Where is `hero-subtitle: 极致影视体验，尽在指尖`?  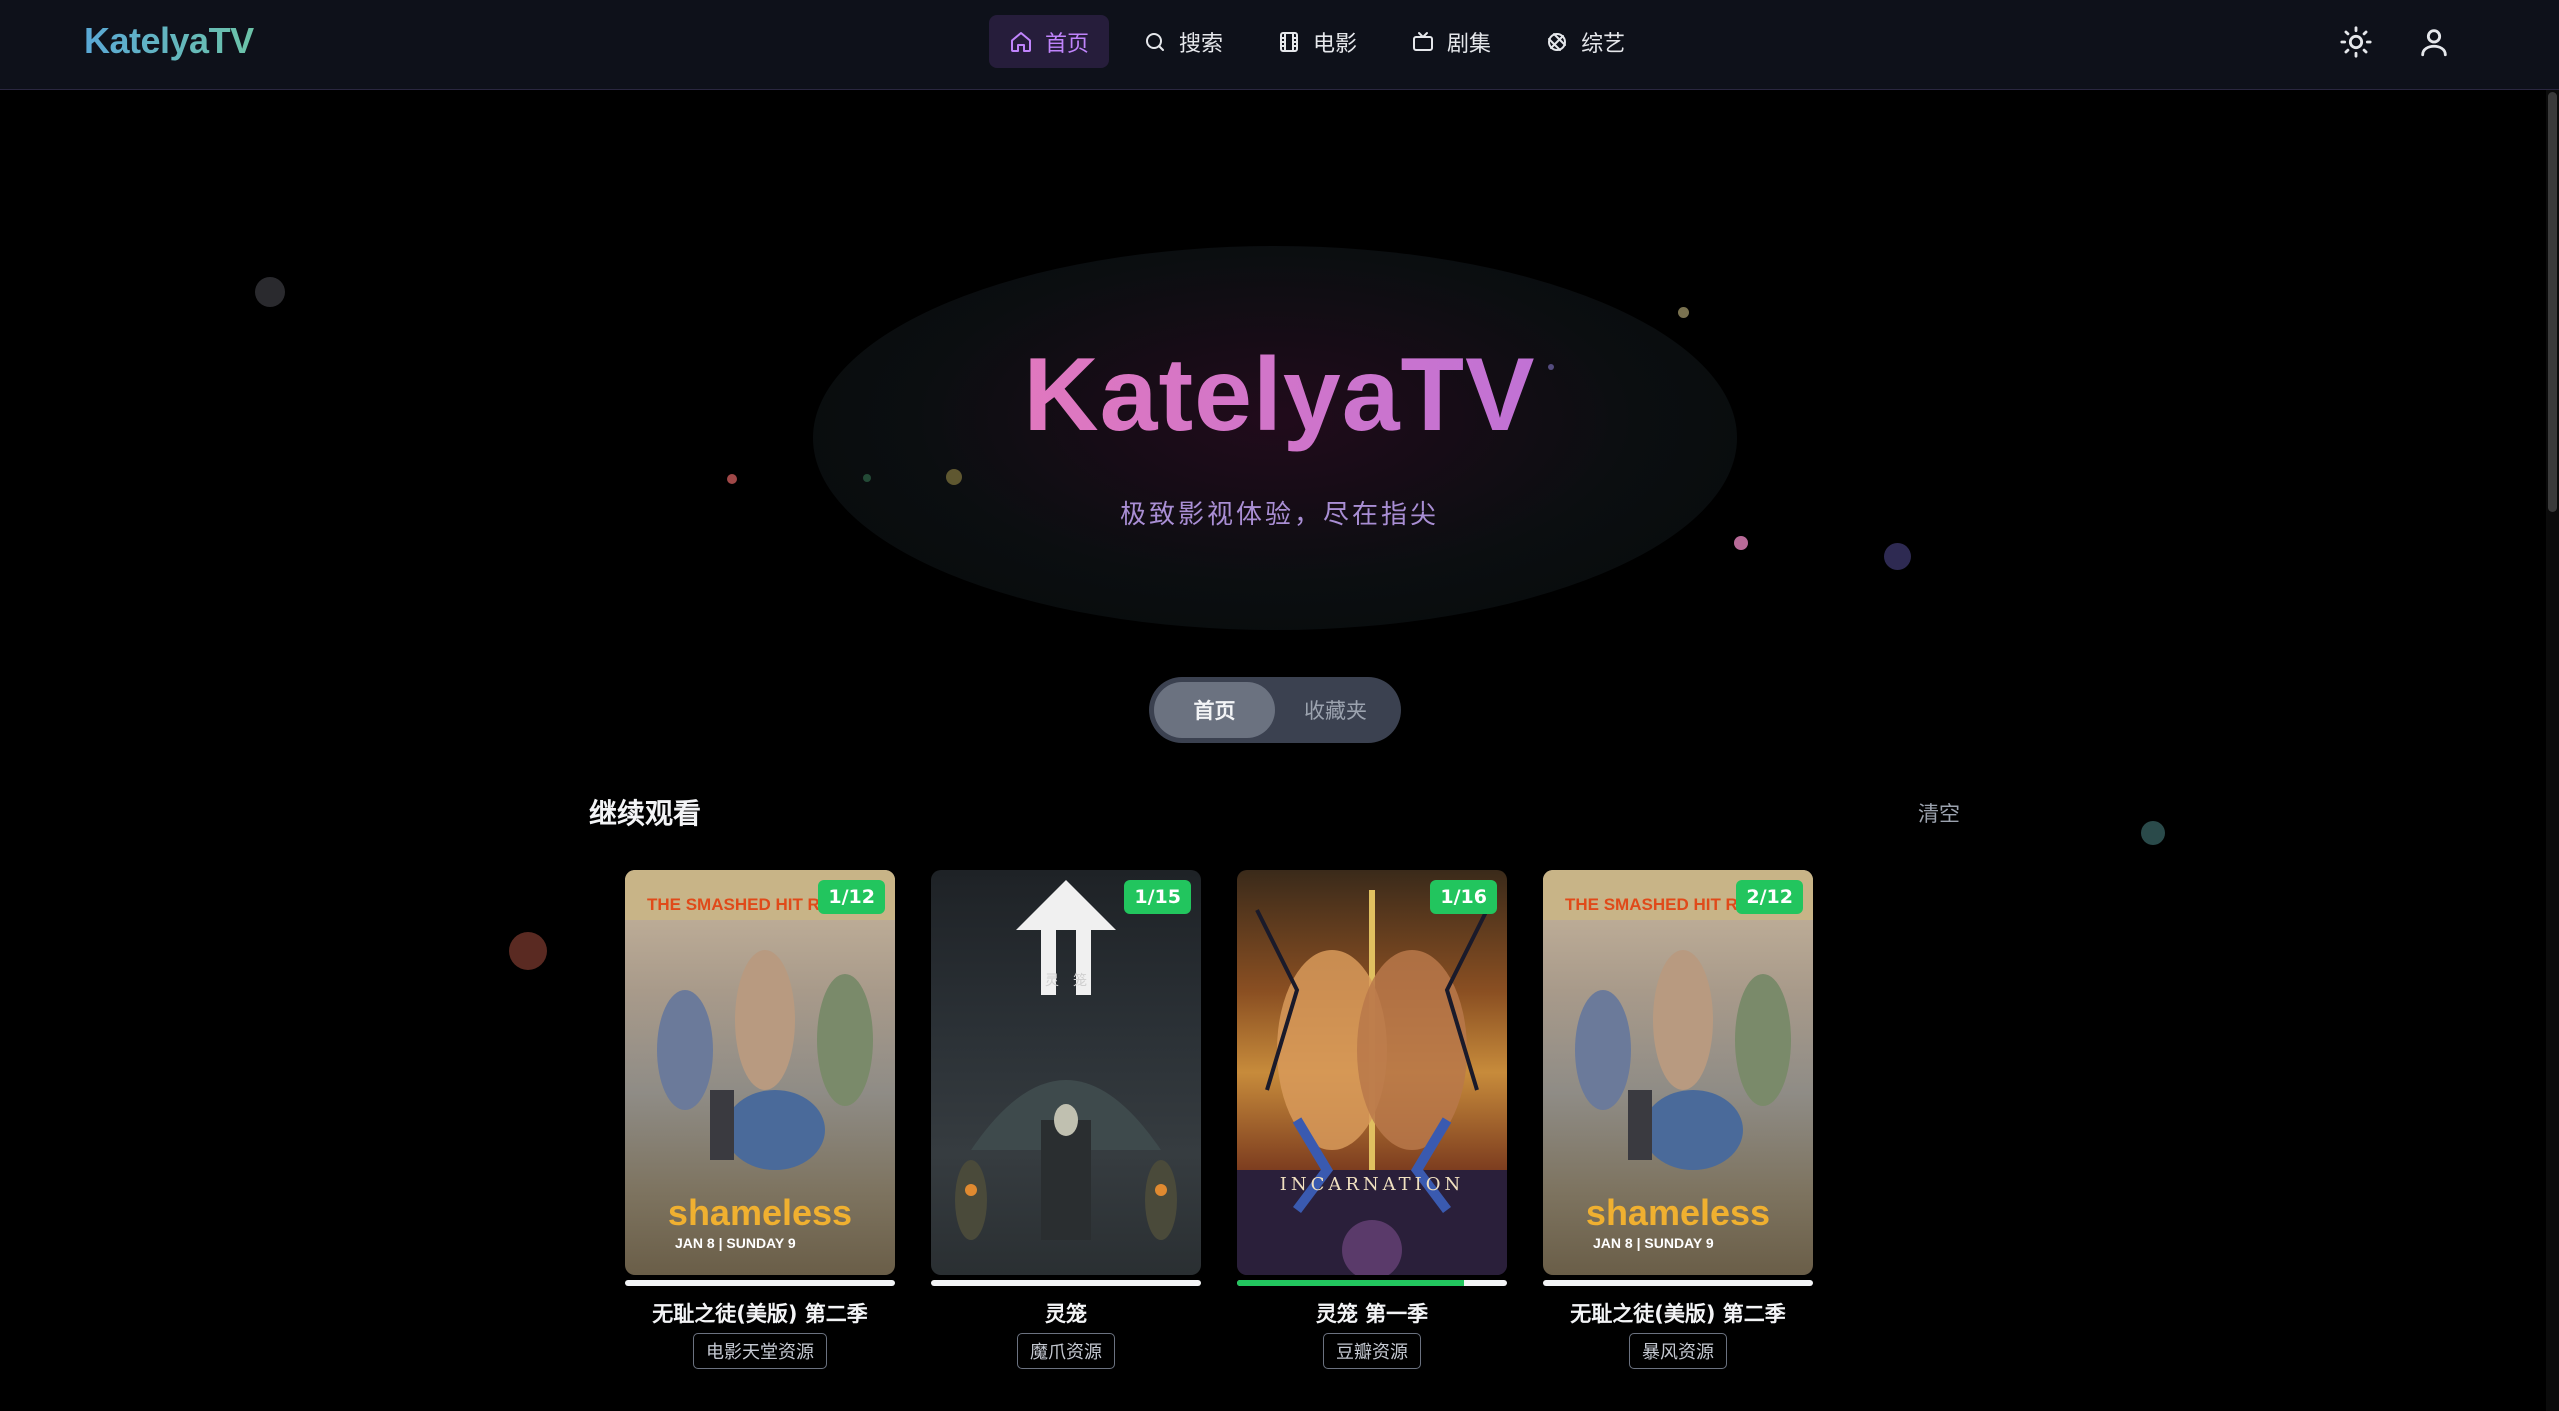
hero-subtitle: 极致影视体验，尽在指尖 is located at coordinates (1279, 515).